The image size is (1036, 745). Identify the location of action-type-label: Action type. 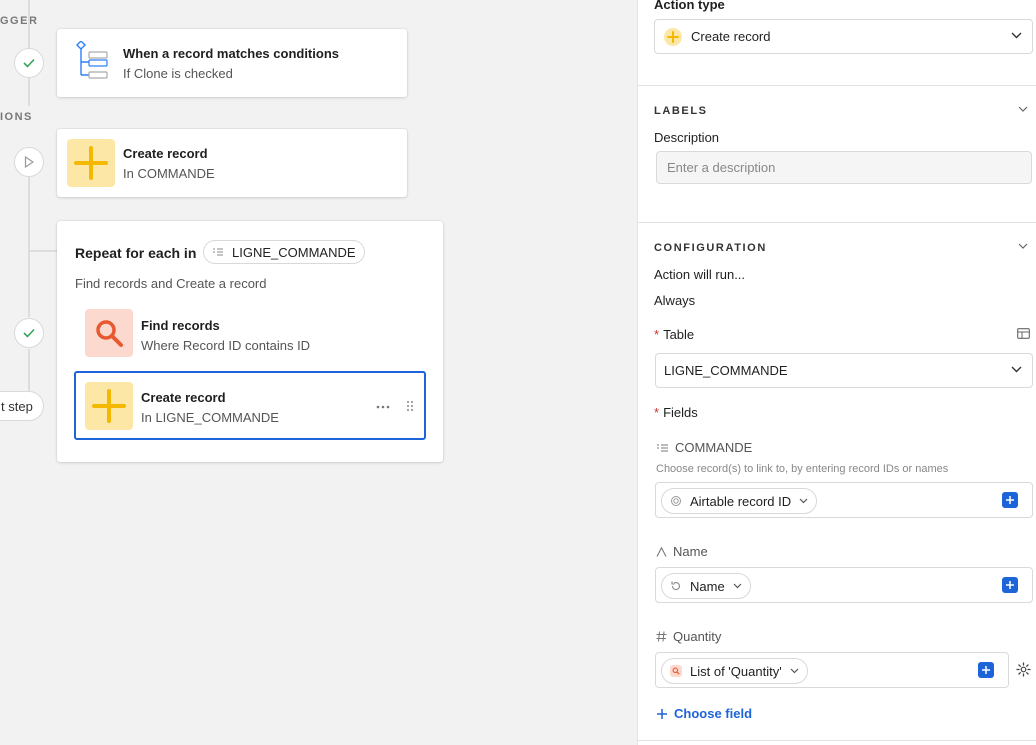
(689, 6).